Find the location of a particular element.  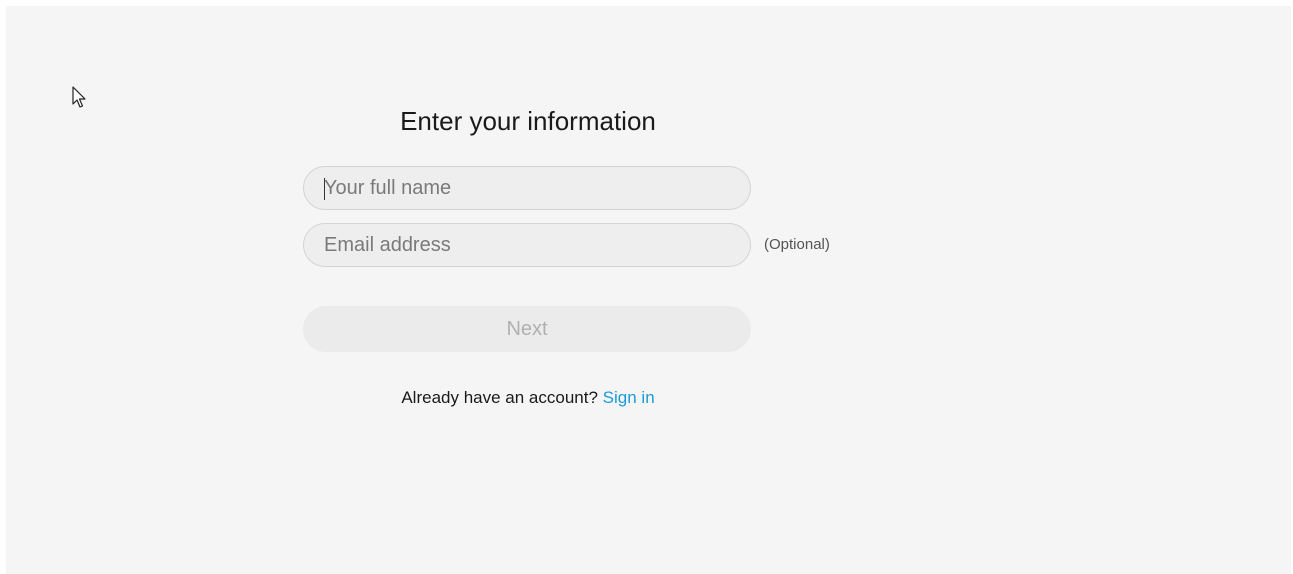

next-button: Next is located at coordinates (527, 329).